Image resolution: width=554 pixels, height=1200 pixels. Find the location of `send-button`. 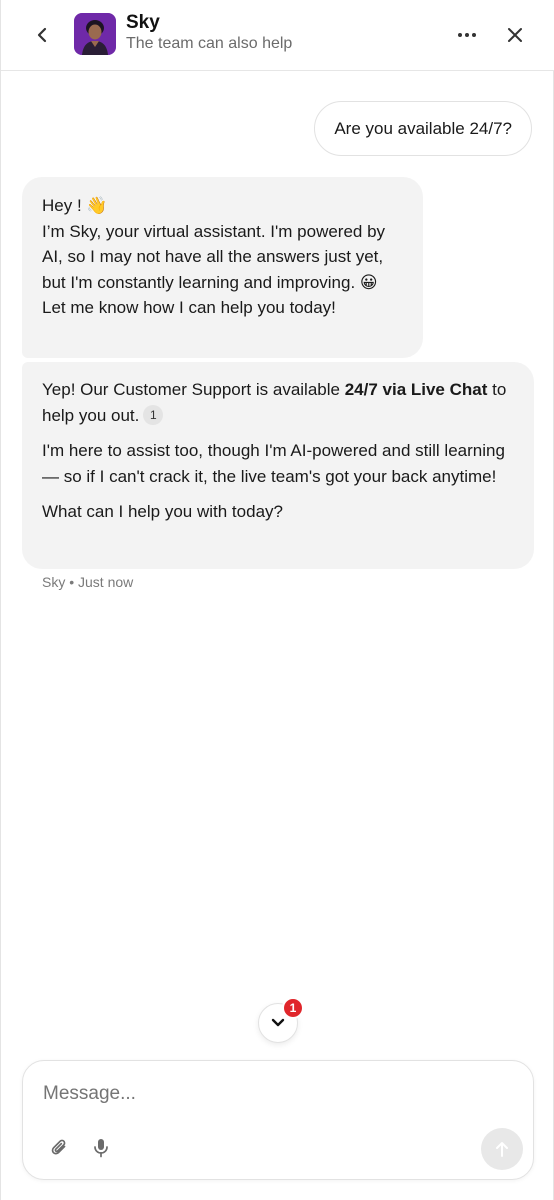

send-button is located at coordinates (502, 1149).